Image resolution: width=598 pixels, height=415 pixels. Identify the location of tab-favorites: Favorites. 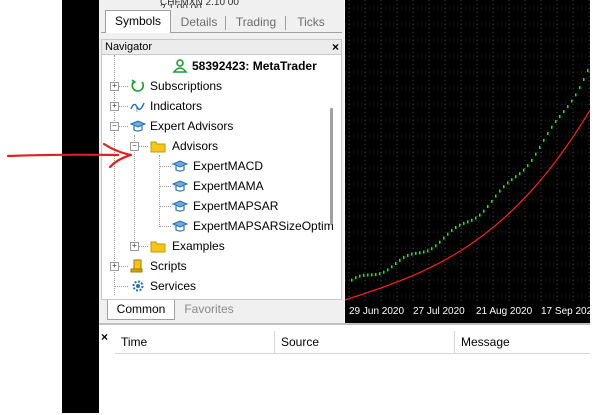
(209, 309).